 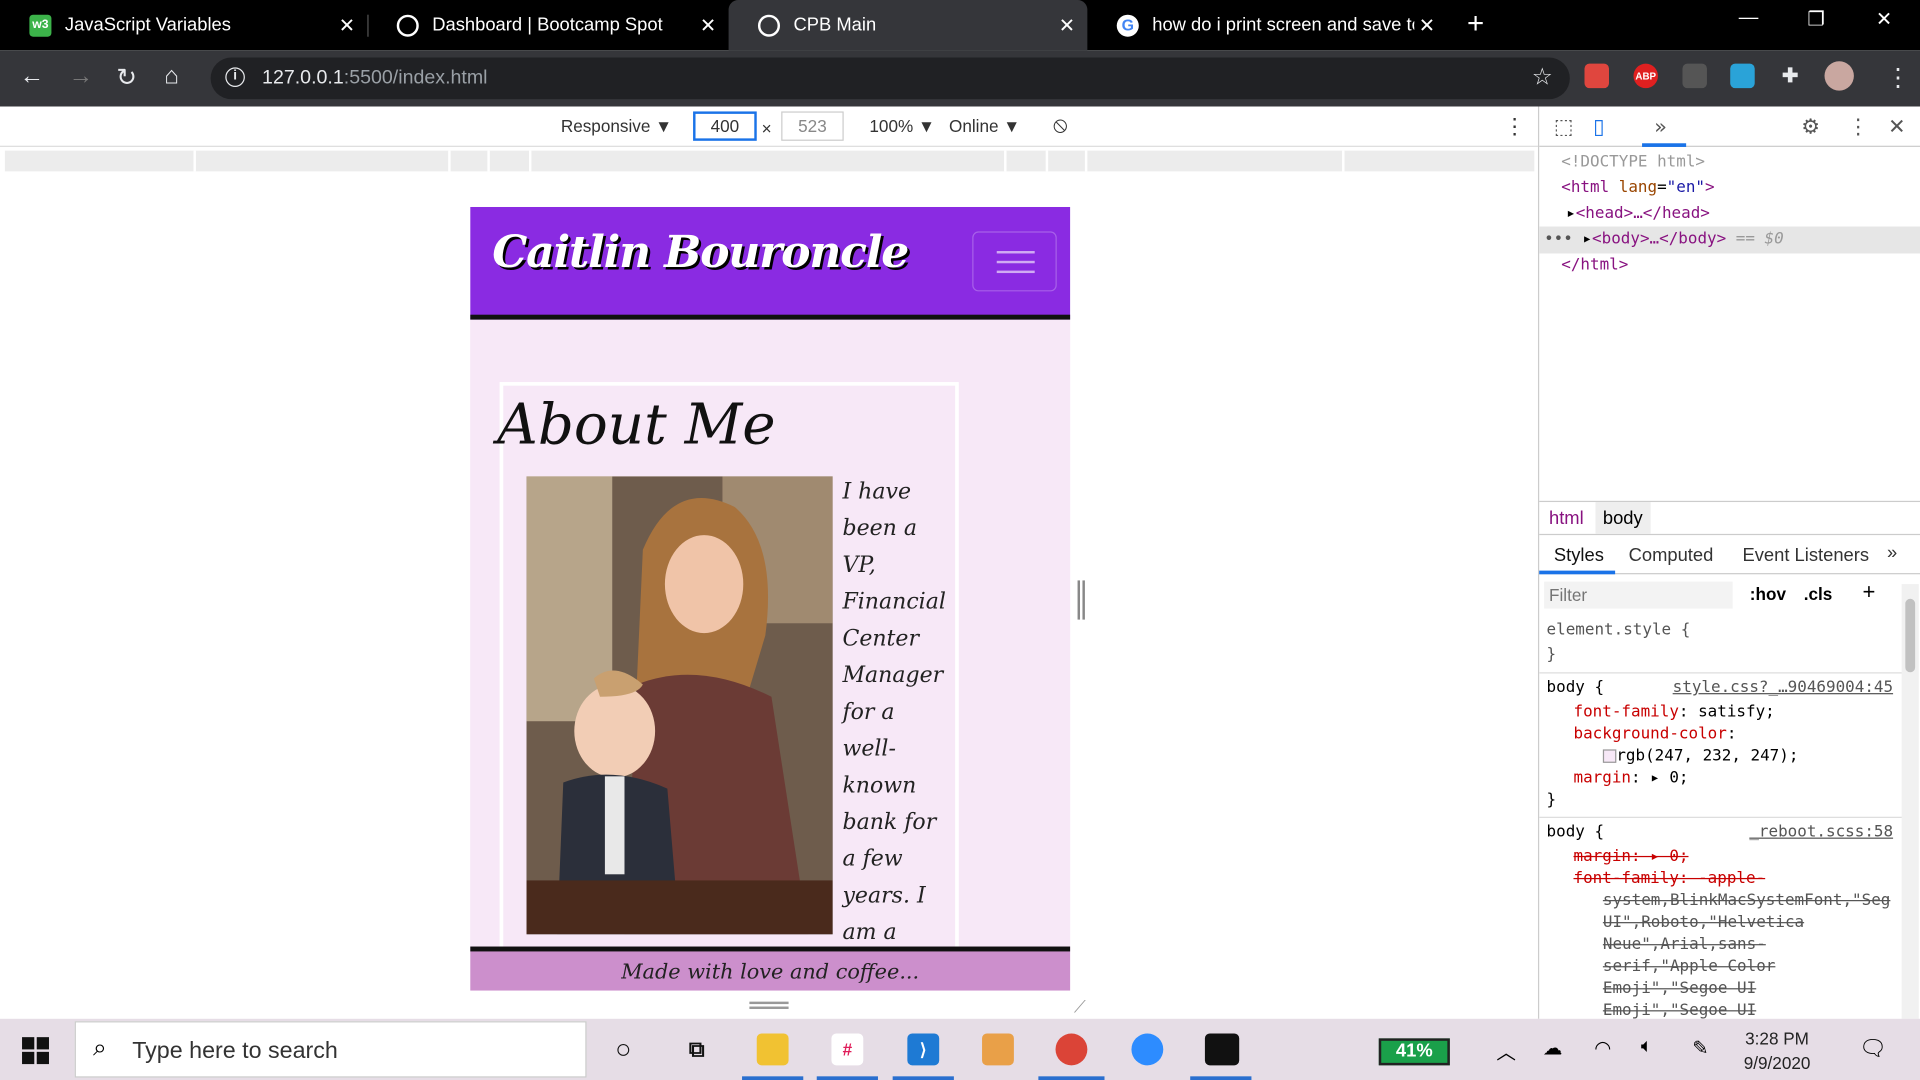 What do you see at coordinates (1768, 594) in the screenshot?
I see `hov-toggle: :hov` at bounding box center [1768, 594].